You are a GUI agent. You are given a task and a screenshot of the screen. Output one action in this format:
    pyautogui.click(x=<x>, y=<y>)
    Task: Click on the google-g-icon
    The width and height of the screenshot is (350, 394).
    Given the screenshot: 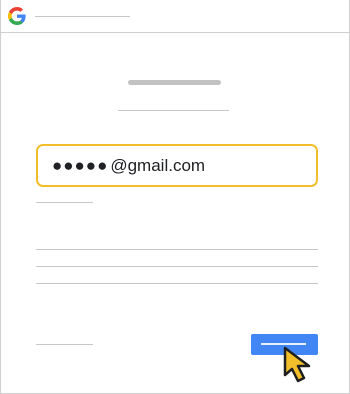 What is the action you would take?
    pyautogui.click(x=17, y=16)
    